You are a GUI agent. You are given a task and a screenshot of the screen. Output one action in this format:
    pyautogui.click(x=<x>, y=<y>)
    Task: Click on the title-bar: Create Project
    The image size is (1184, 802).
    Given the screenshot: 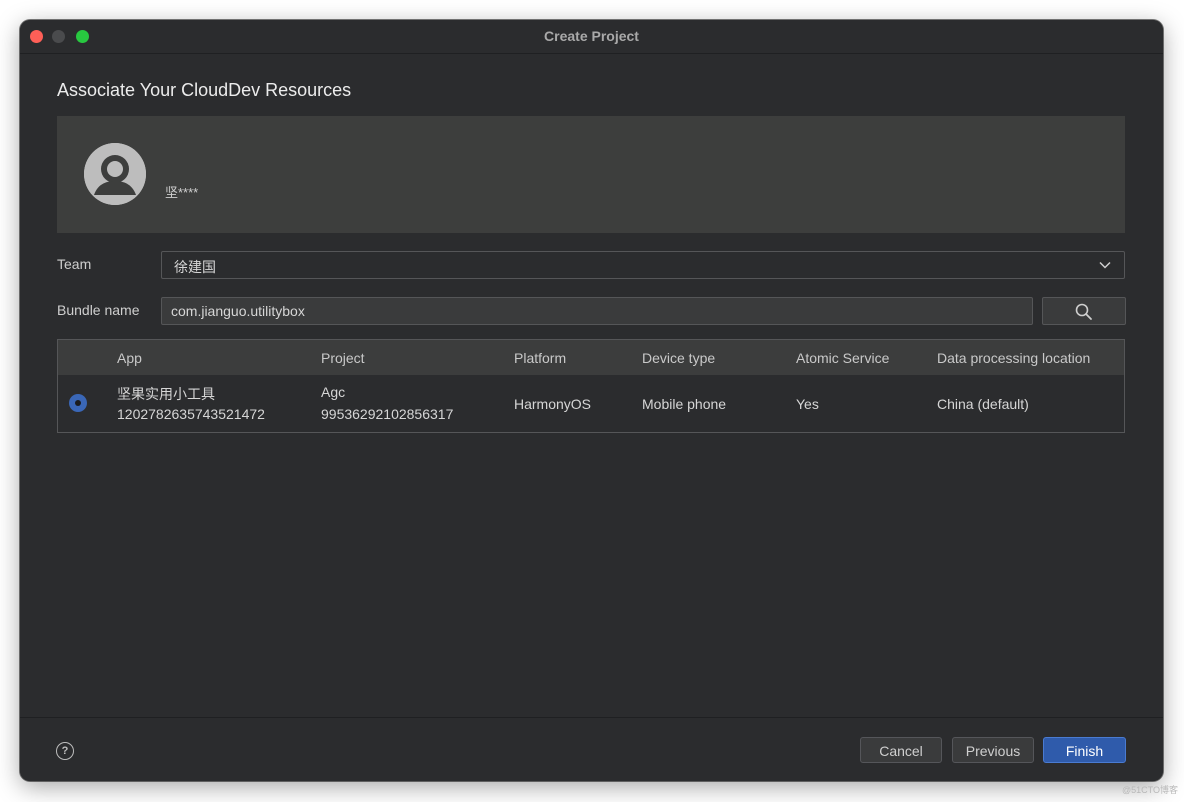 What is the action you would take?
    pyautogui.click(x=591, y=37)
    